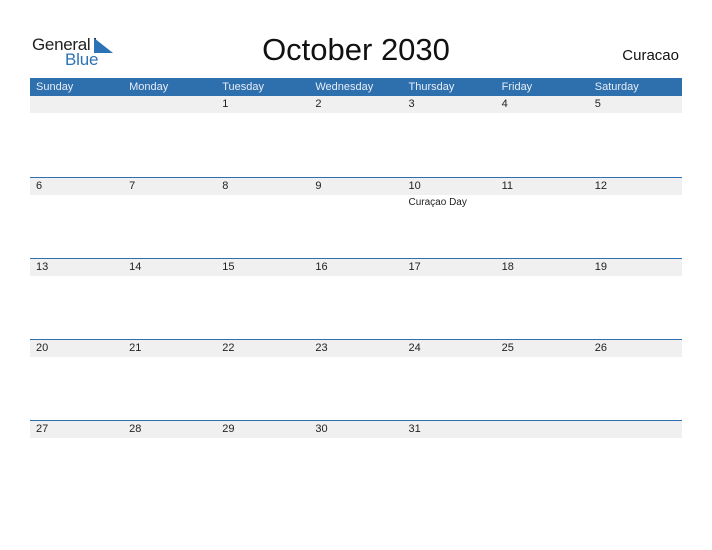  Describe the element at coordinates (356, 217) in the screenshot. I see `week-row: 6 7 8 9 10 Curaçao Day 11 12` at that location.